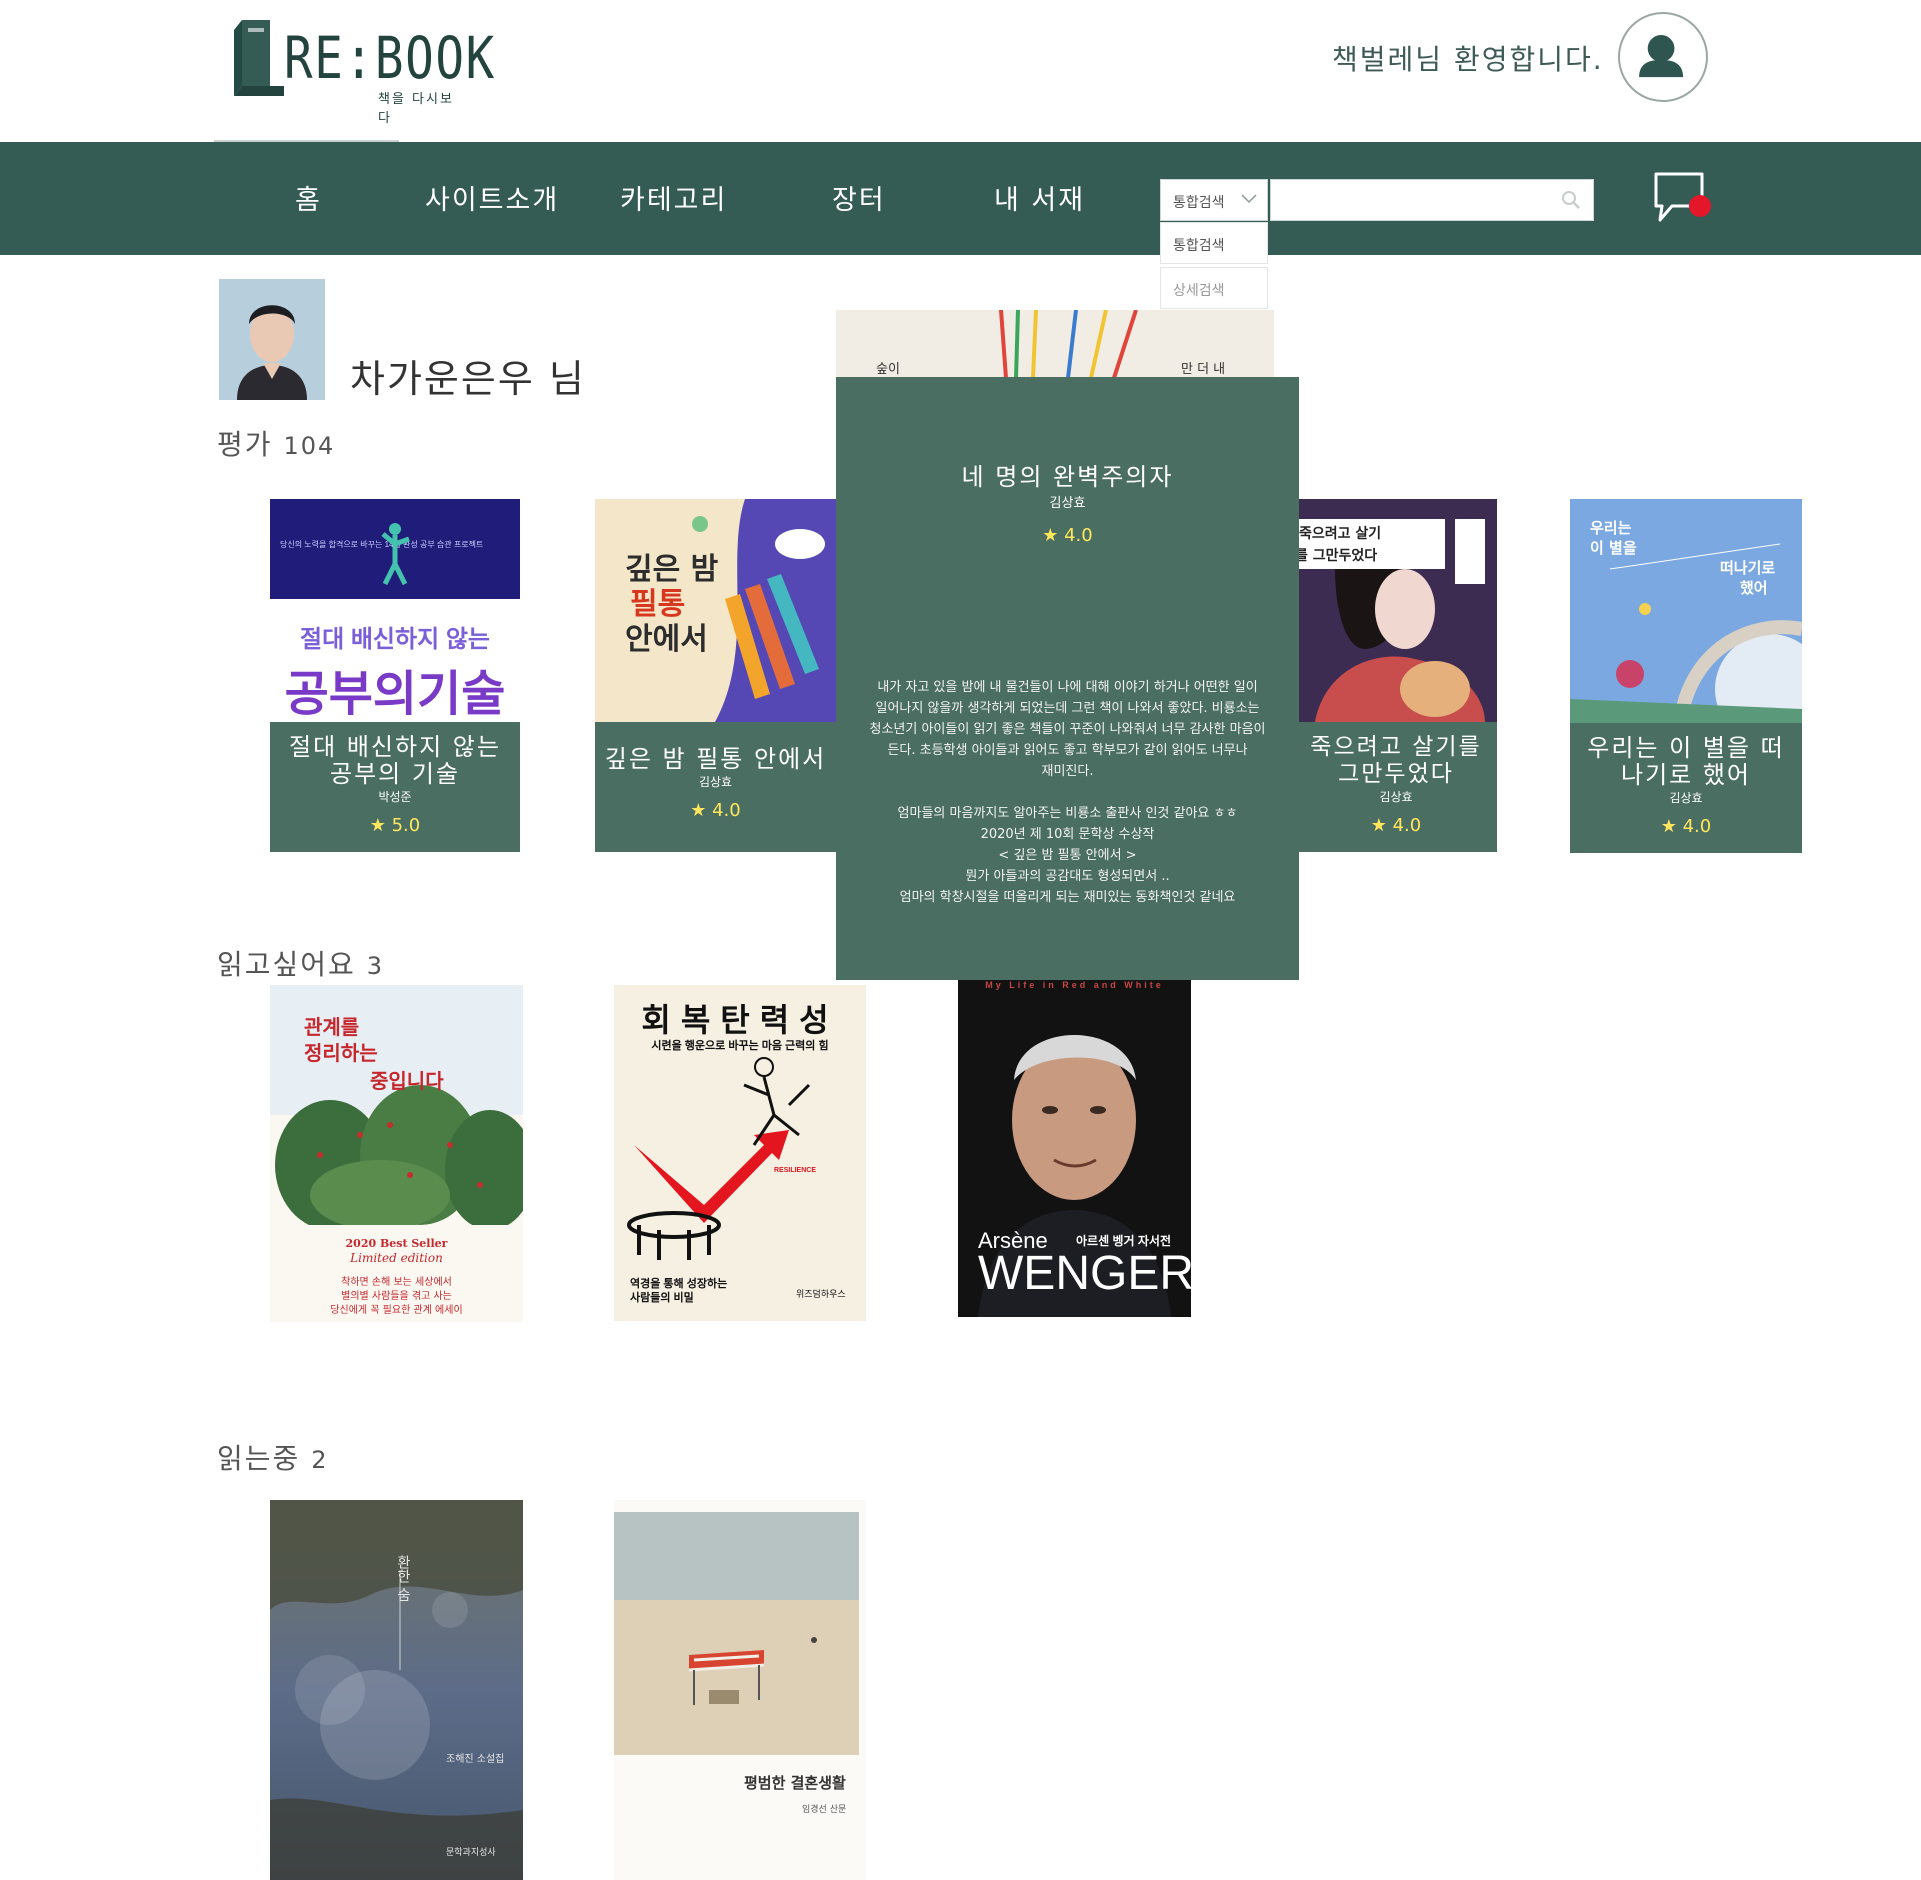 This screenshot has width=1921, height=1880. What do you see at coordinates (396, 1282) in the screenshot?
I see `cover-tagline: 착하면 손해 보는 세상에서` at bounding box center [396, 1282].